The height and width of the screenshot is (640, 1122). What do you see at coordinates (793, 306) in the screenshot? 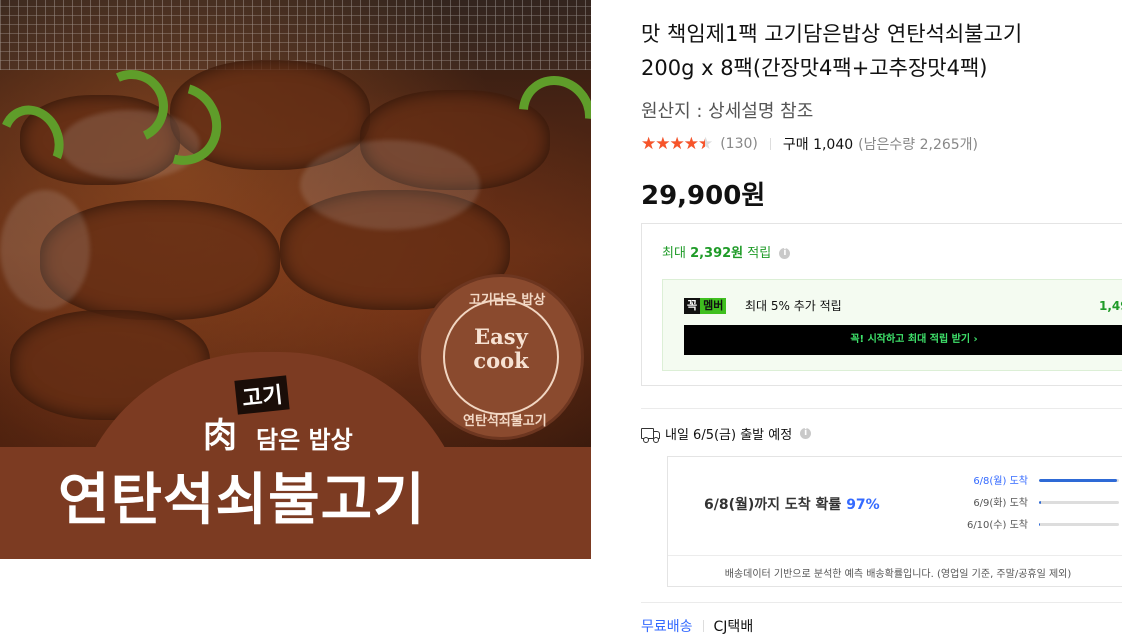
I see `member-benefit-text: 최대 5% 추가 적립` at bounding box center [793, 306].